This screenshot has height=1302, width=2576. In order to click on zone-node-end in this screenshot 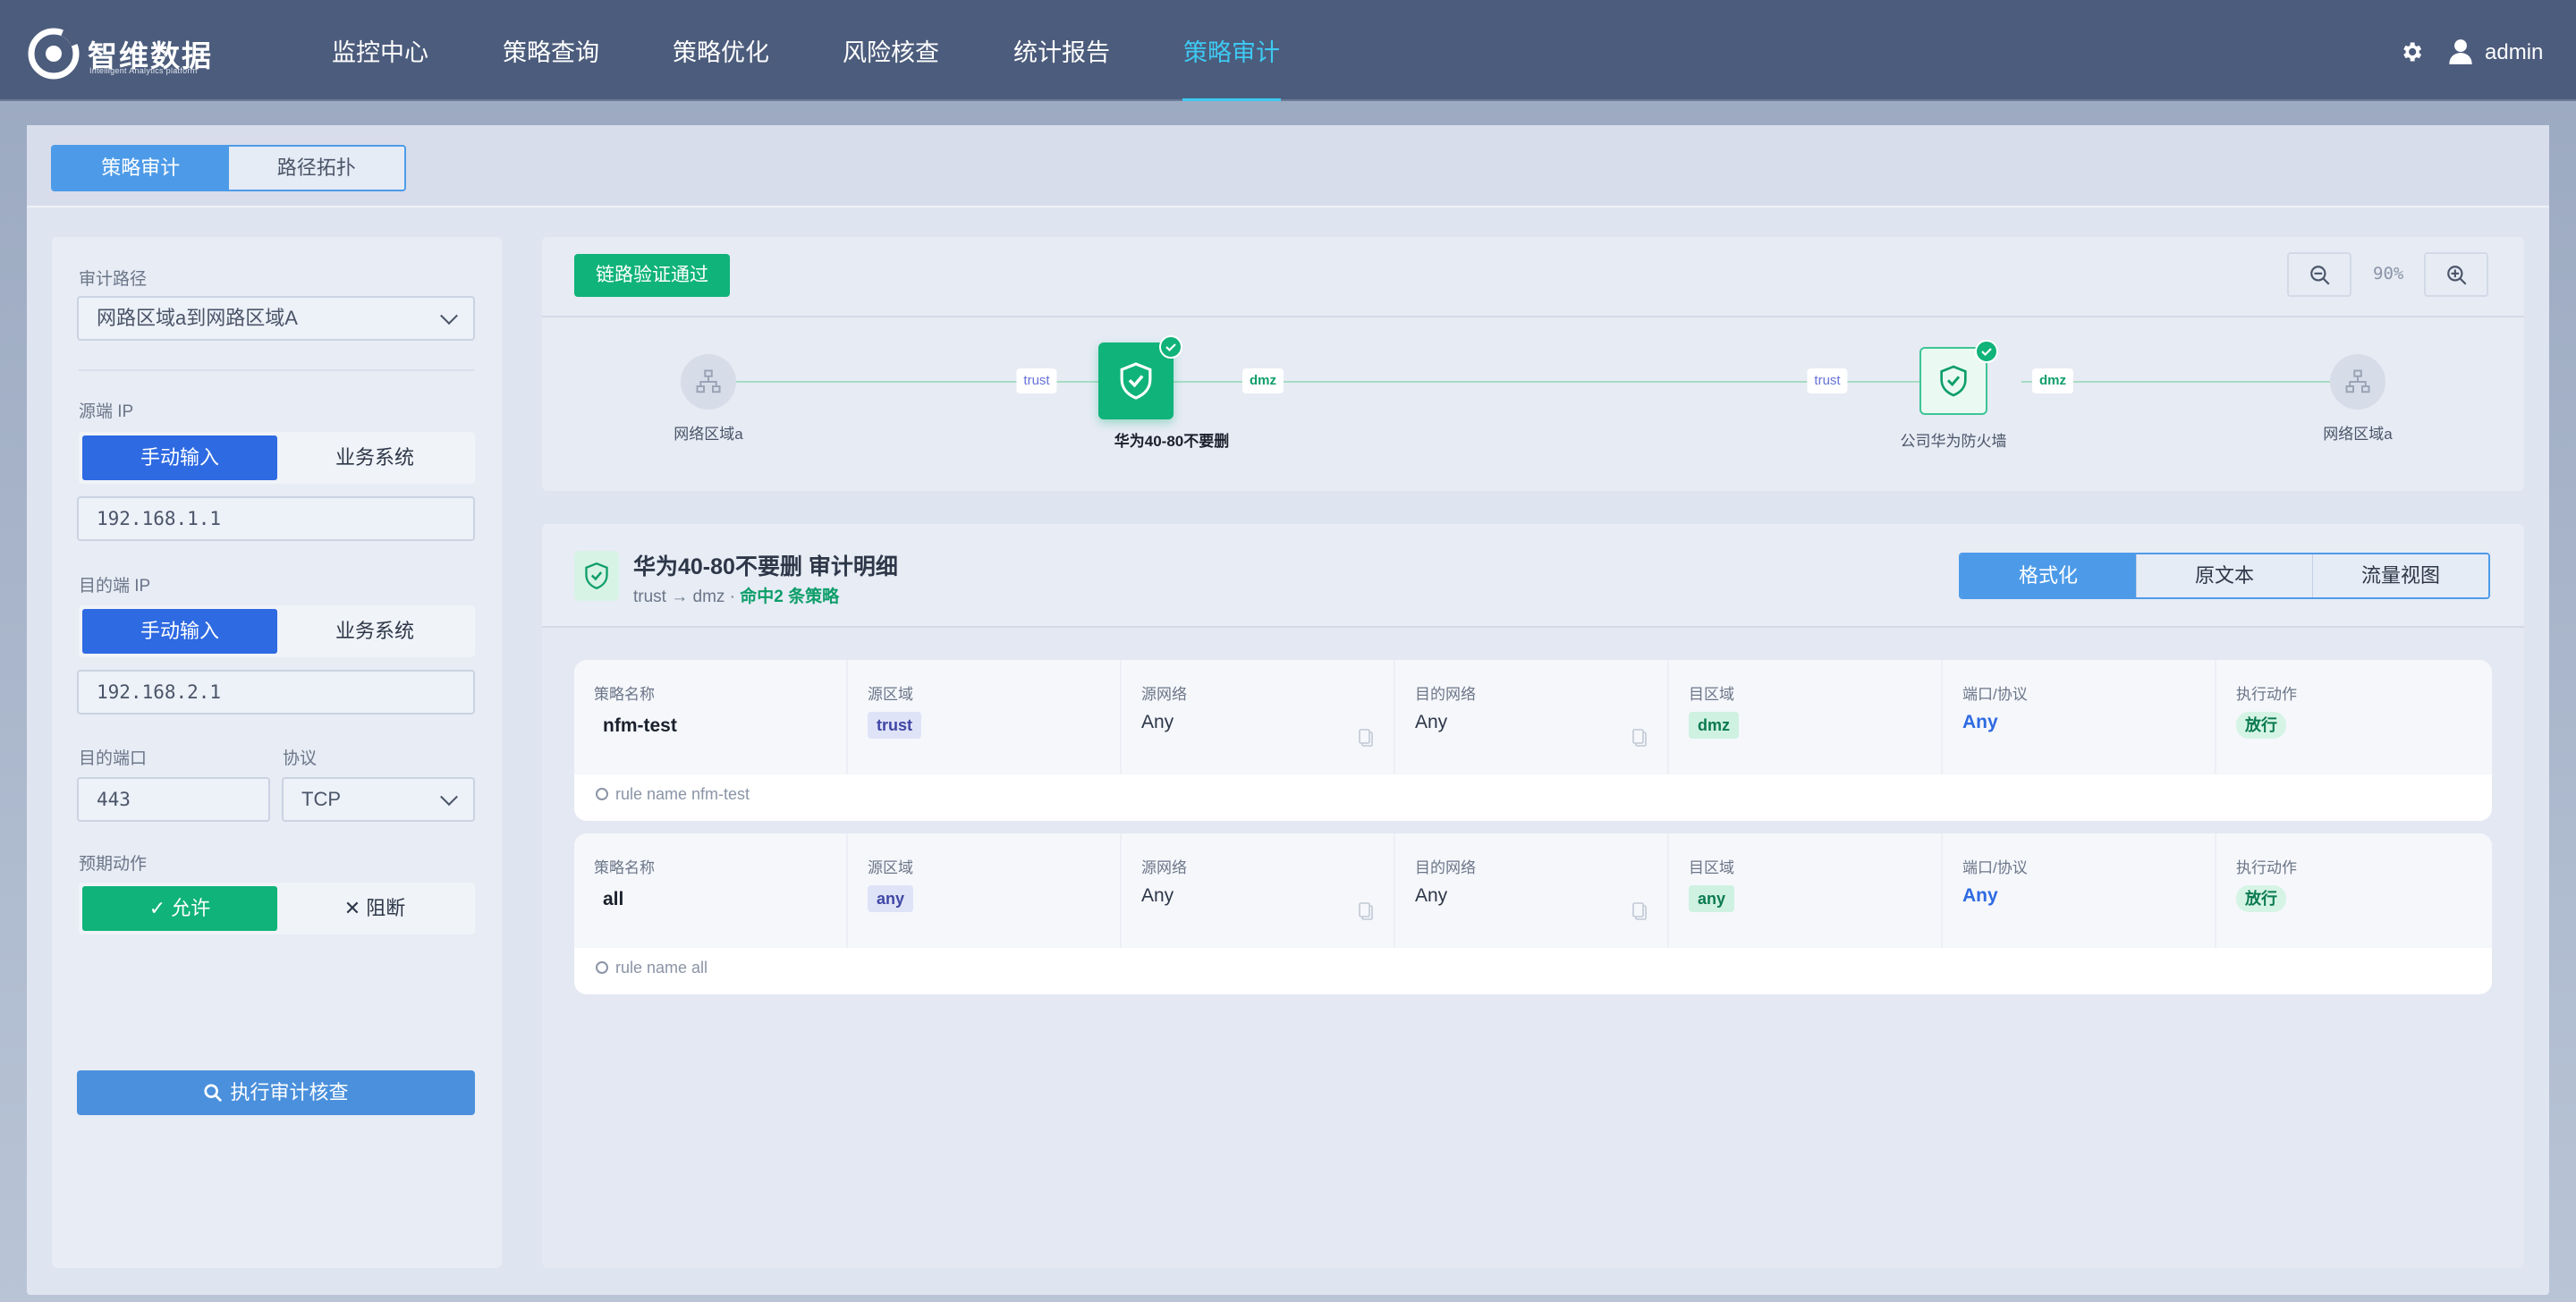, I will do `click(2357, 382)`.